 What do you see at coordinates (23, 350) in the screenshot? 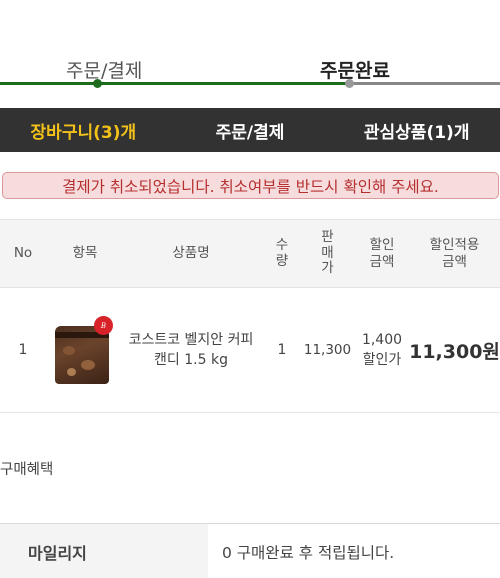
I see `row-number: 1` at bounding box center [23, 350].